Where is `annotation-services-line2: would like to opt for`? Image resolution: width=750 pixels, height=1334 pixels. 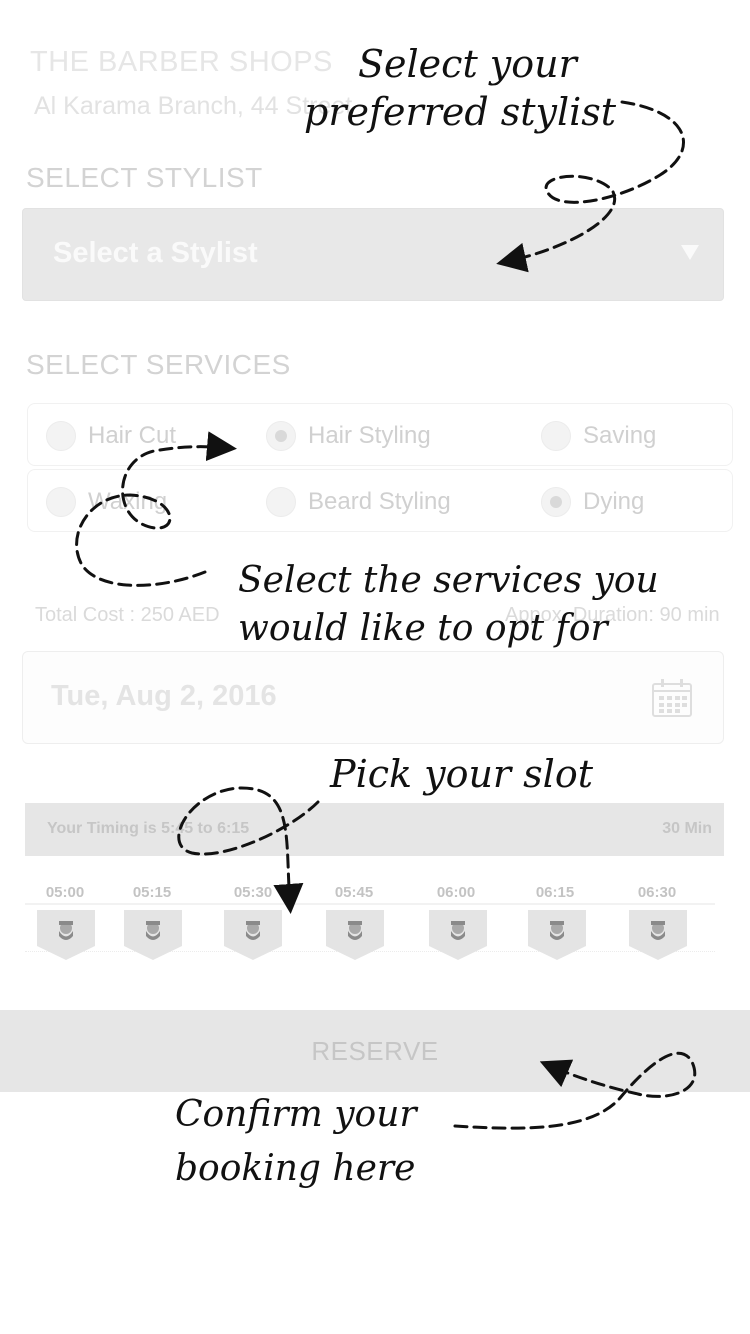 annotation-services-line2: would like to opt for is located at coordinates (423, 628).